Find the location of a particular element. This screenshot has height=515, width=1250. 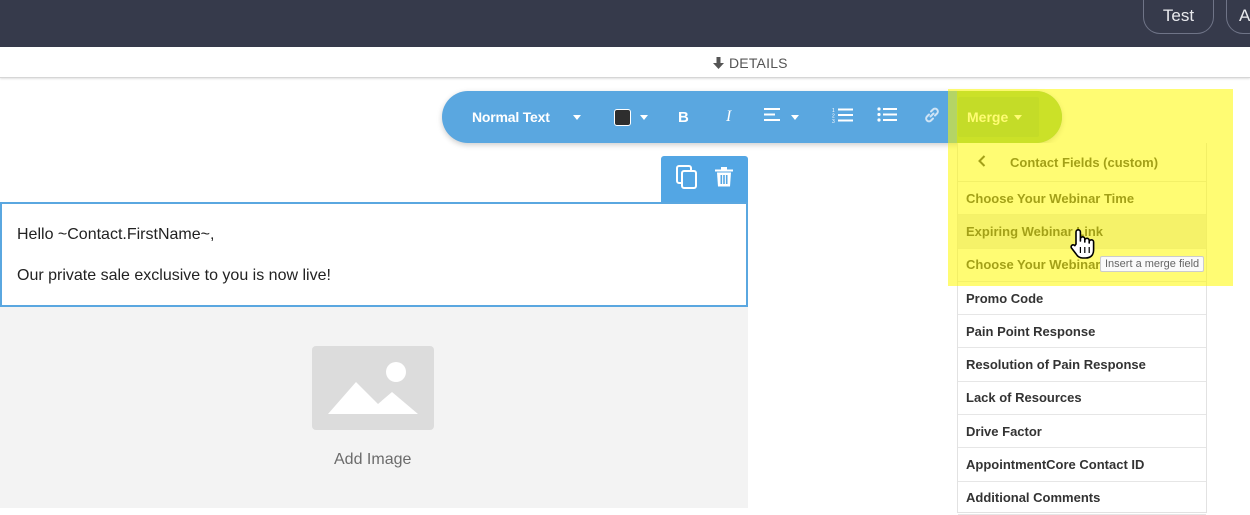

text-style-caret is located at coordinates (577, 117).